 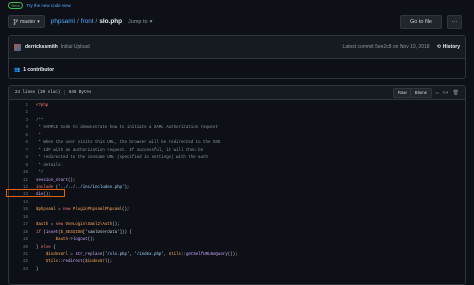 I want to click on beta-banner: Beta Try the new code view, so click(x=237, y=5).